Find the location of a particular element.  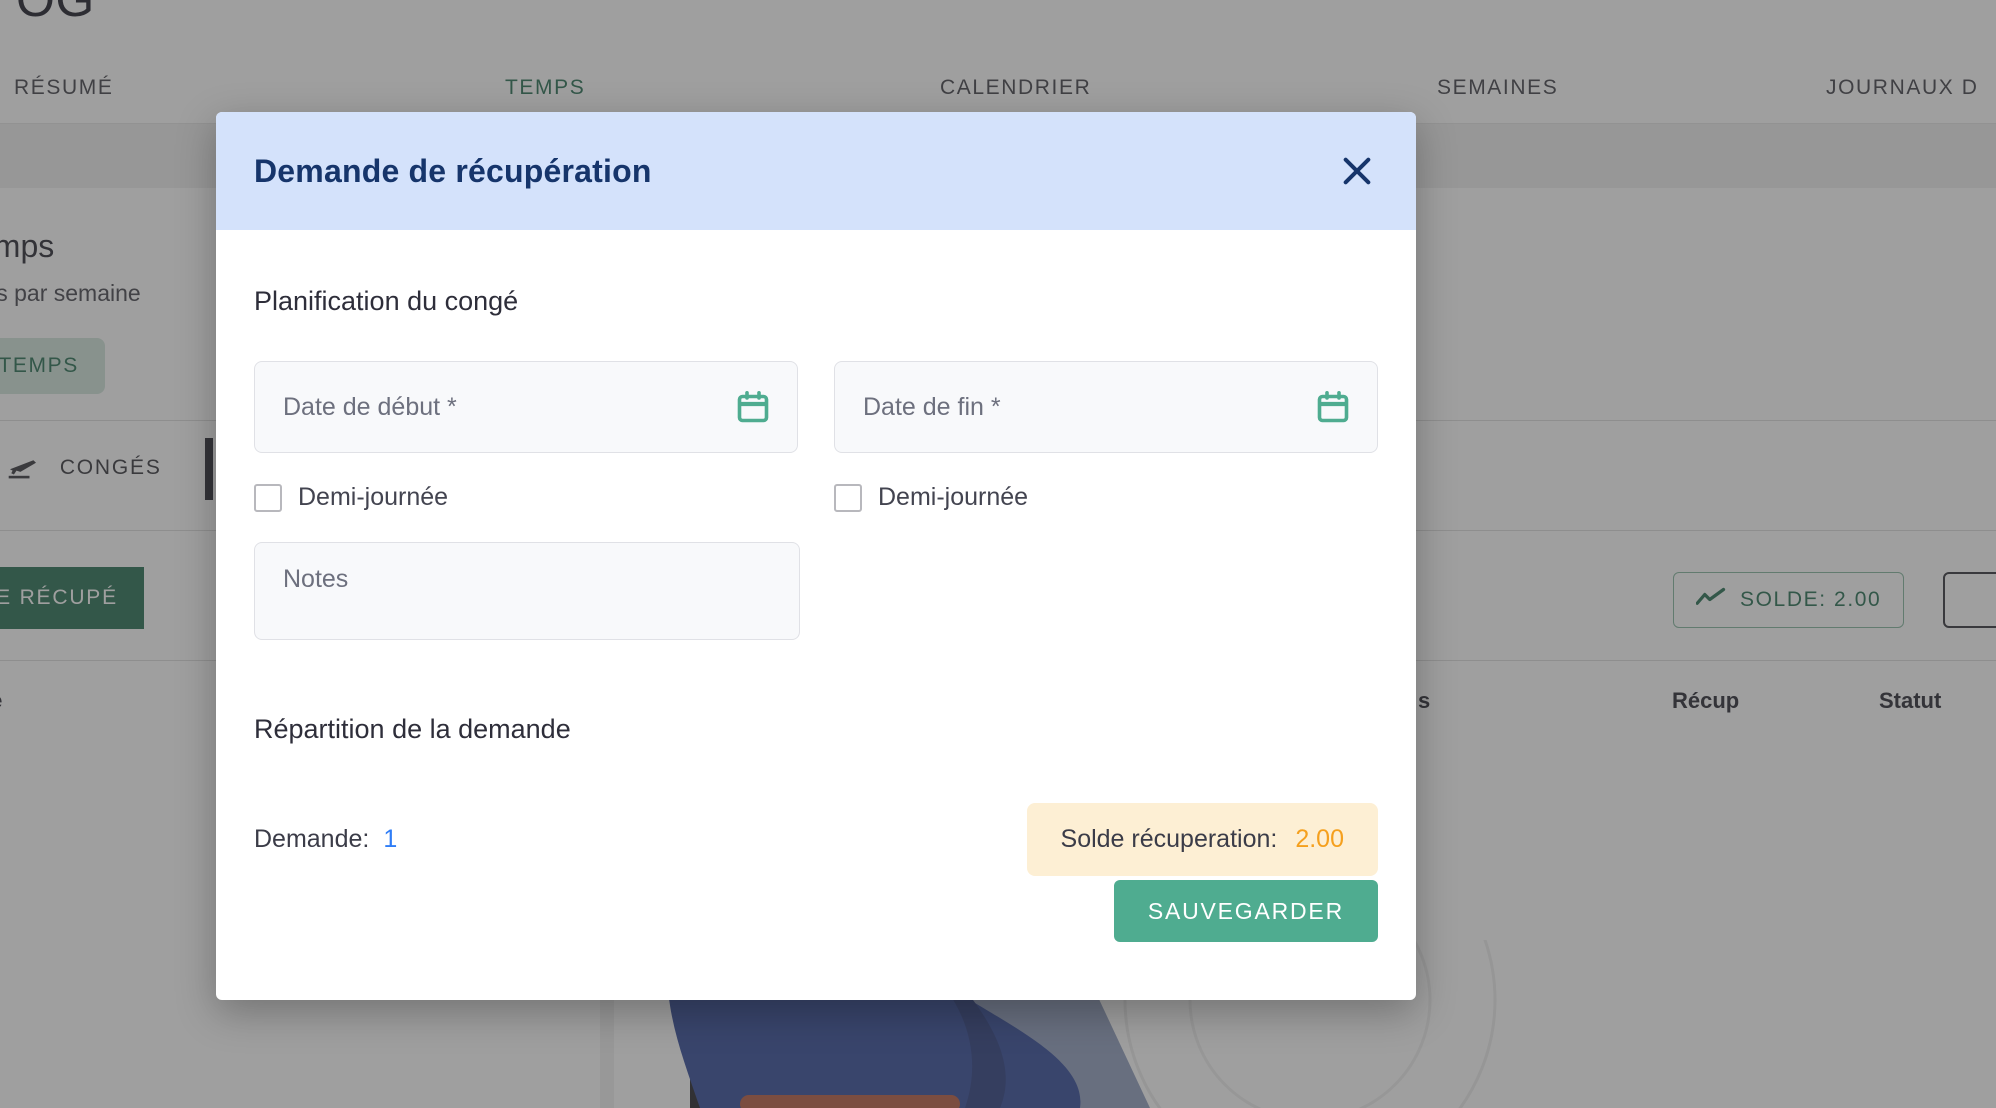

solde-recuperation-badge: Solde récuperation: 2.00 is located at coordinates (1202, 839).